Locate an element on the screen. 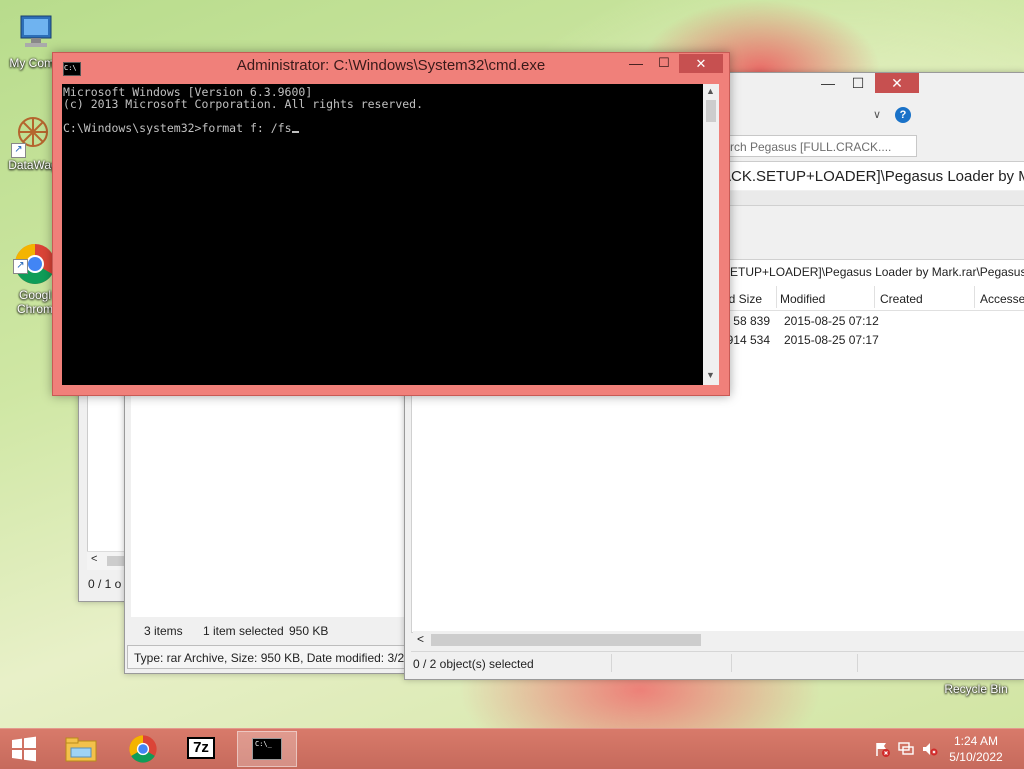 This screenshot has width=1024, height=769. left-window: < 0 / 1 o is located at coordinates (104, 496).